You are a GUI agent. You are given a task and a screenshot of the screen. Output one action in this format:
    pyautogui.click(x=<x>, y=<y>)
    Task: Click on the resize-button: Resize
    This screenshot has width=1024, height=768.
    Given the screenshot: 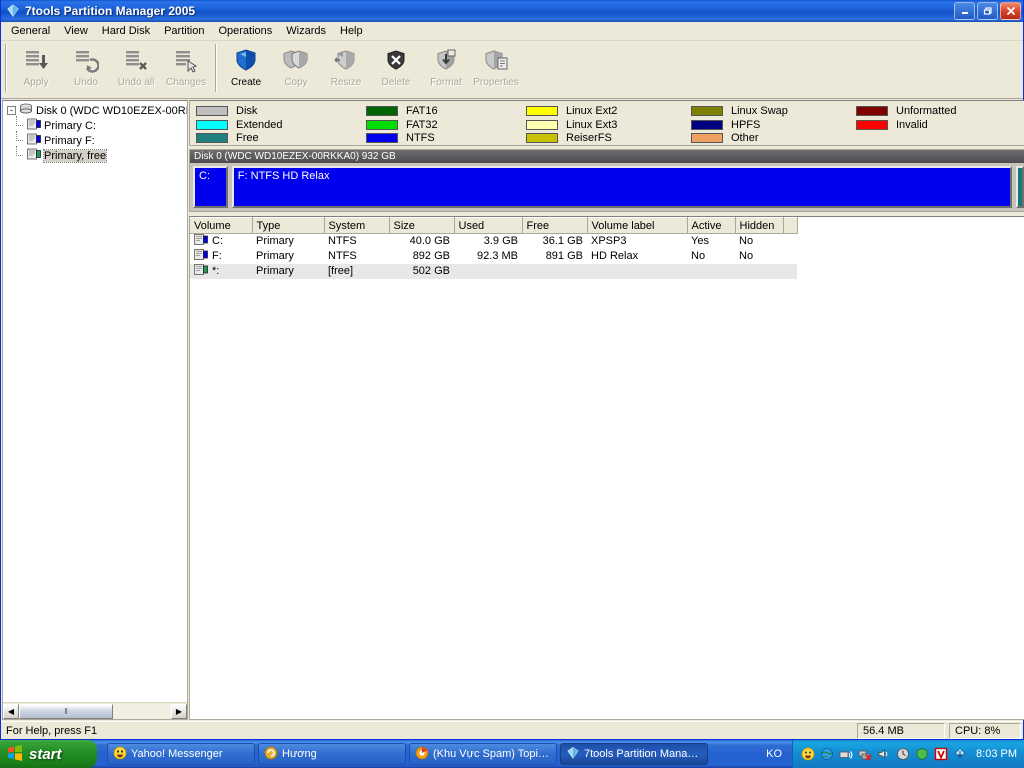 What is the action you would take?
    pyautogui.click(x=346, y=67)
    